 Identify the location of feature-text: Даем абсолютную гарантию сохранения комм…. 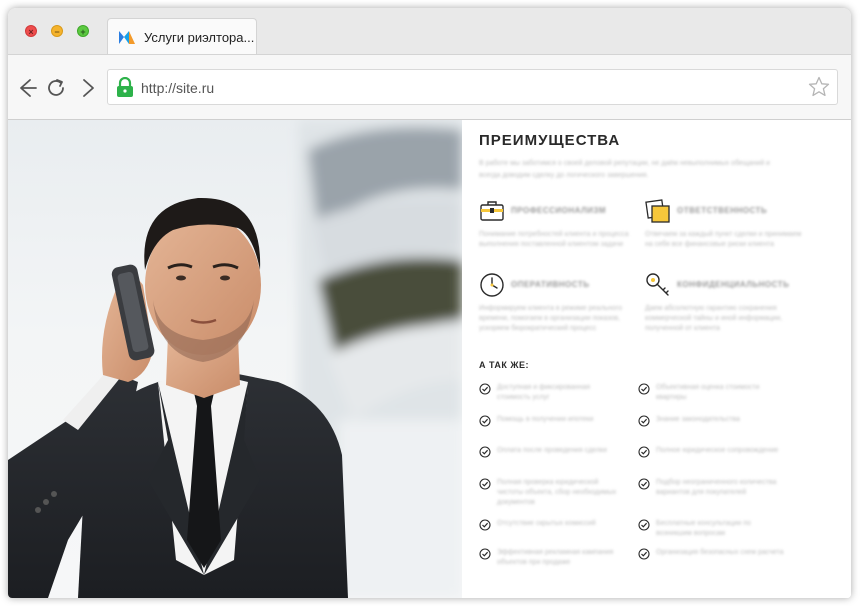
(714, 318).